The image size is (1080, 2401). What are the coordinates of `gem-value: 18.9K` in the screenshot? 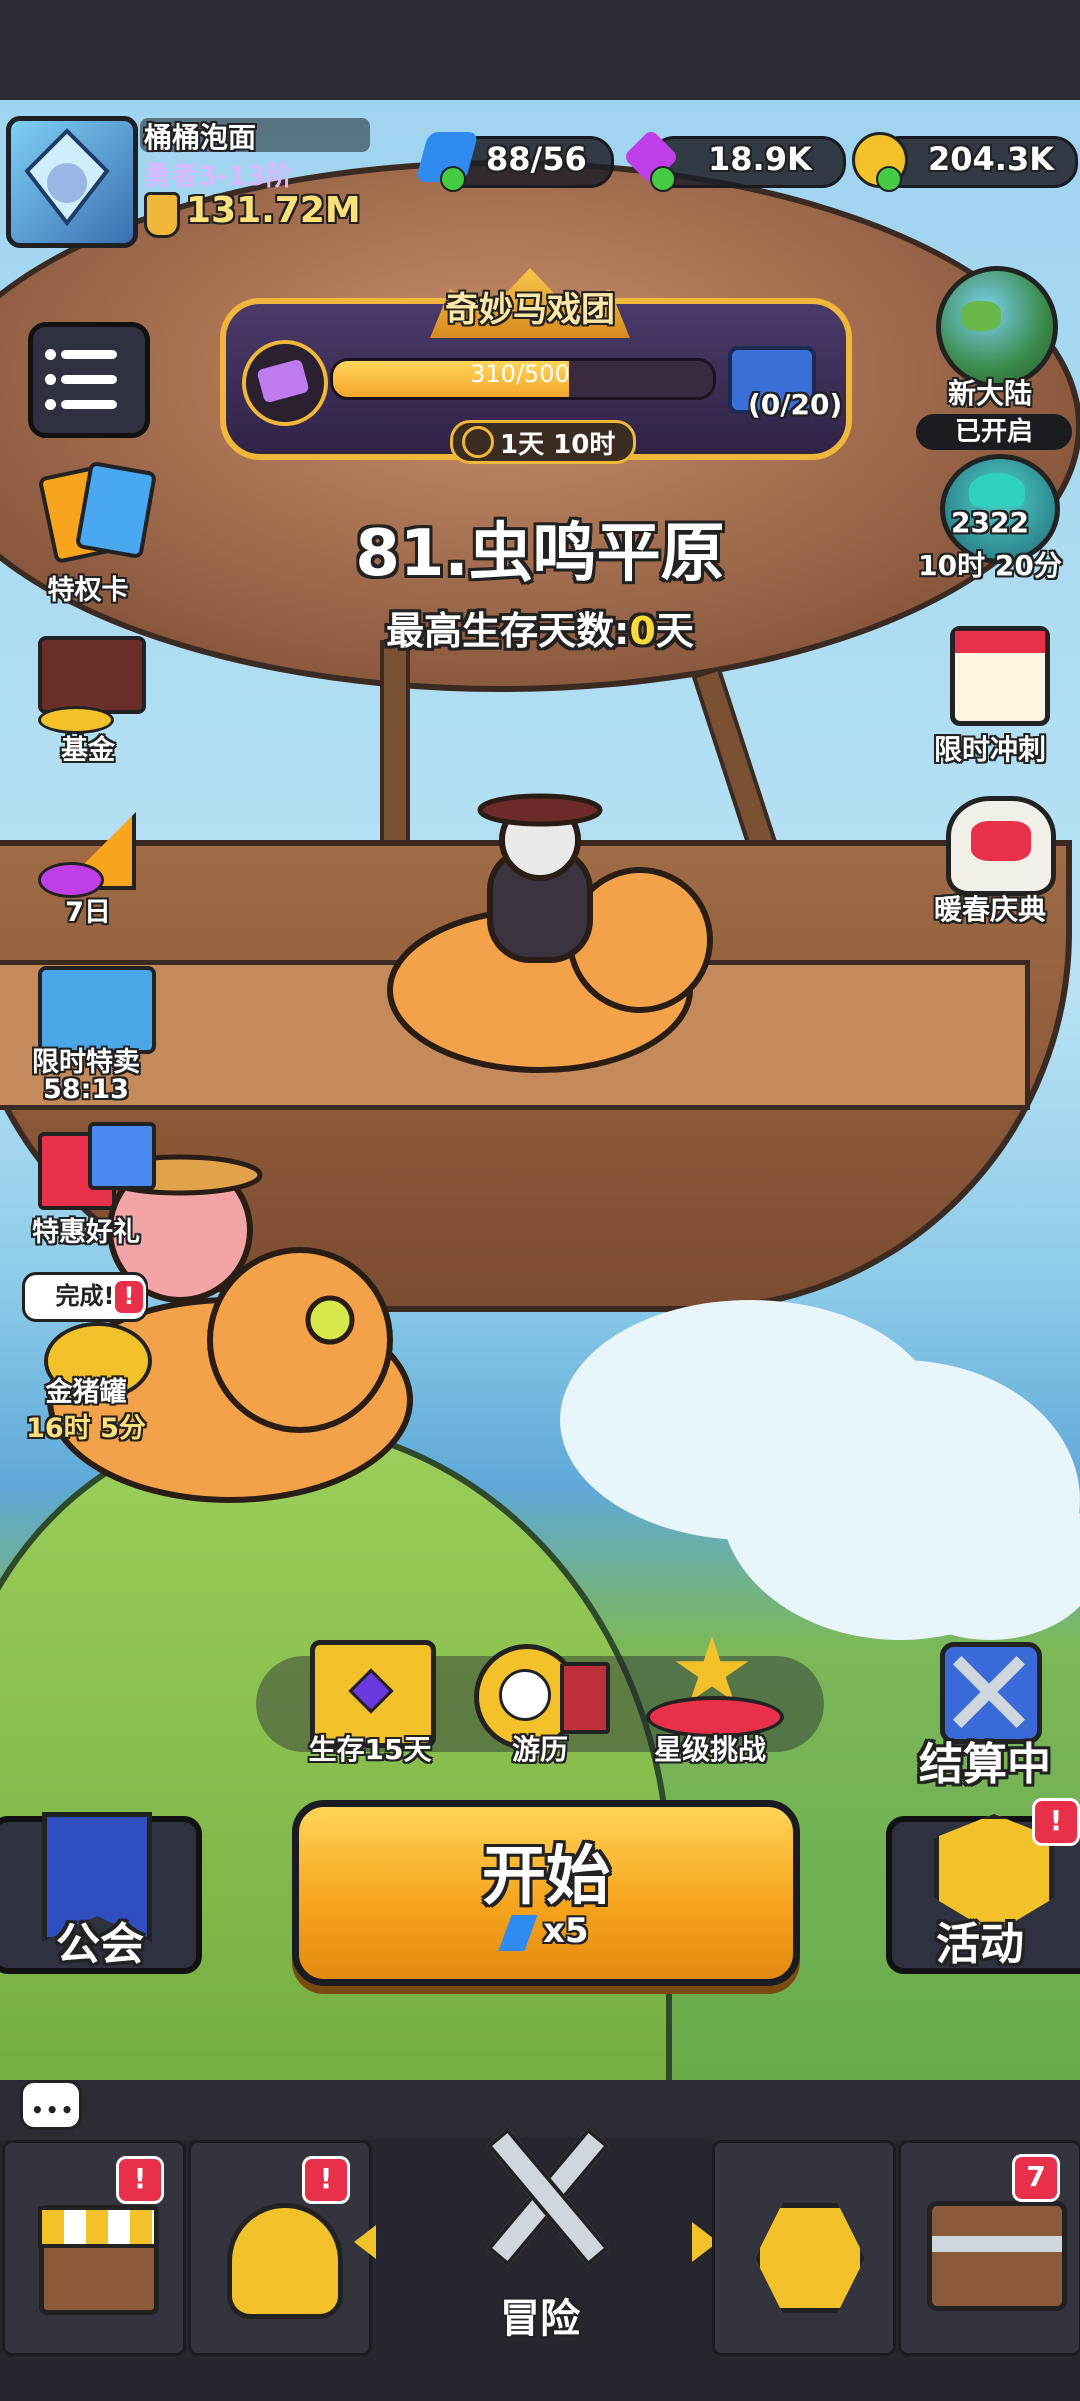 It's located at (760, 159).